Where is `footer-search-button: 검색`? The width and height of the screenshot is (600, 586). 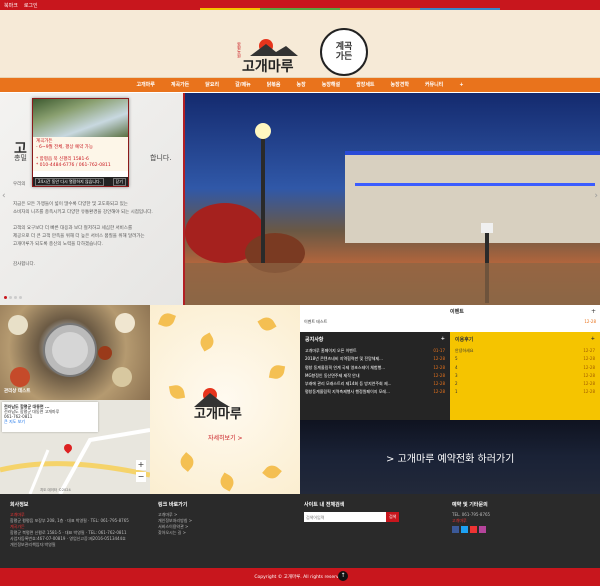 footer-search-button: 검색 is located at coordinates (393, 517).